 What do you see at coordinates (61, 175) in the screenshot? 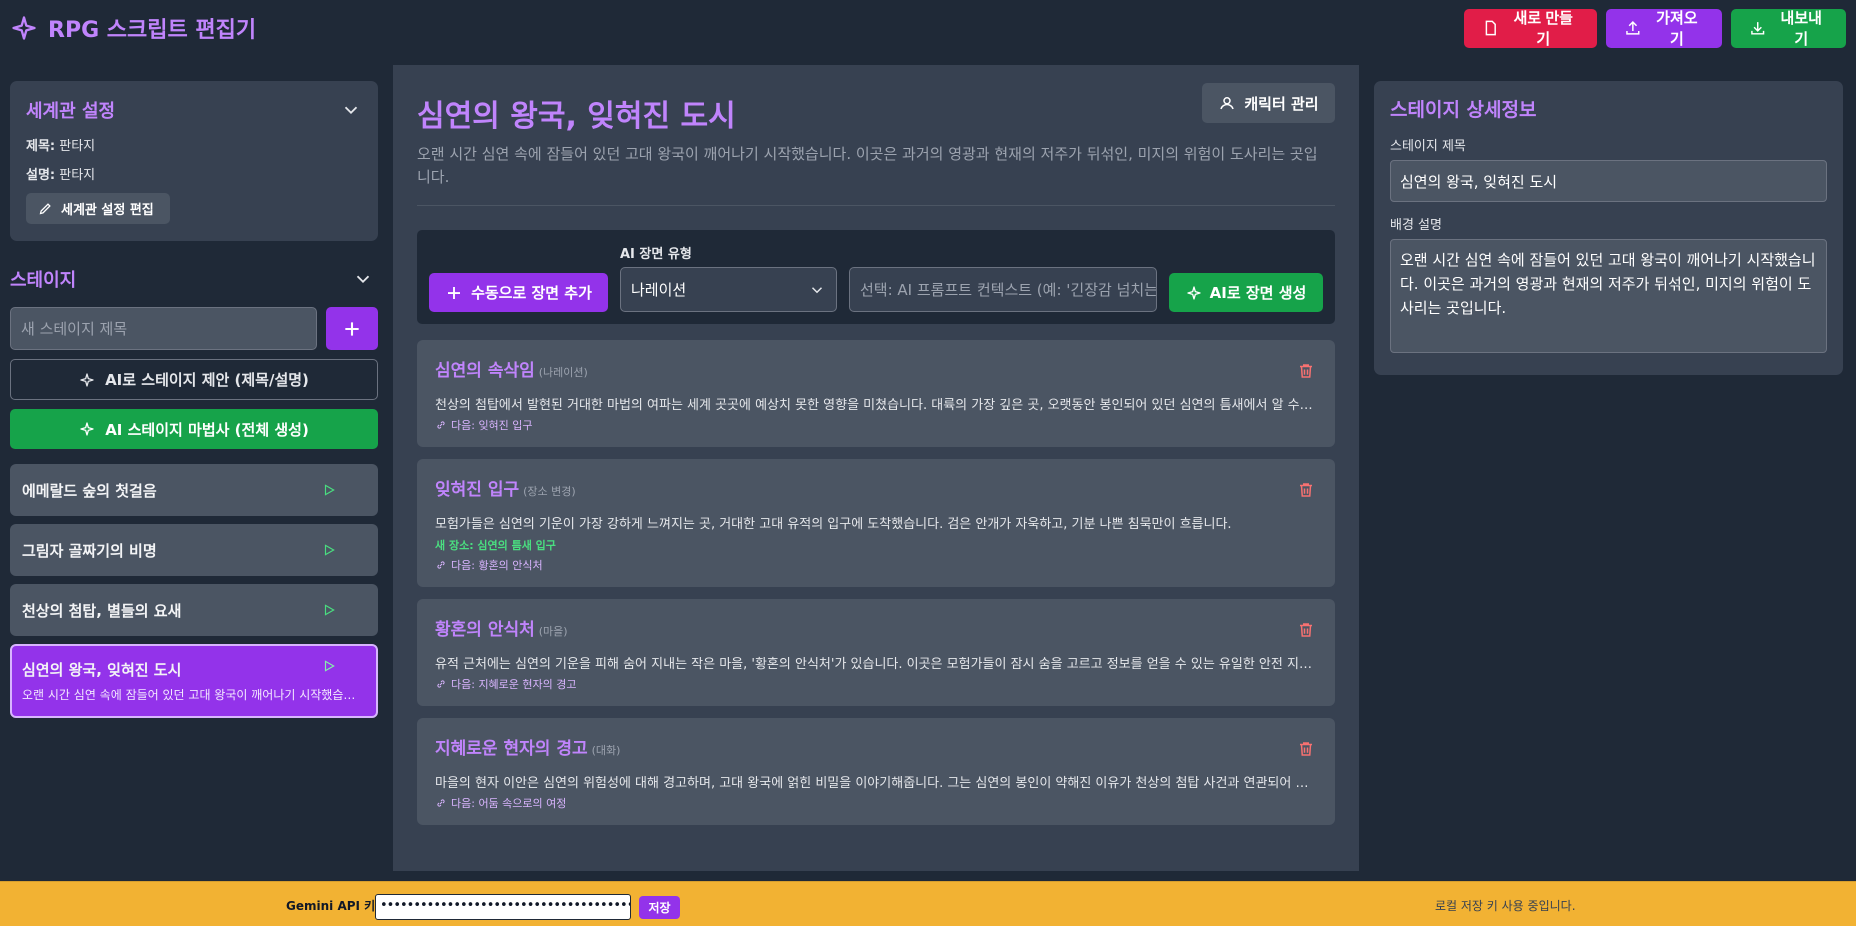
I see `world-desc-line: 설명: 판타지` at bounding box center [61, 175].